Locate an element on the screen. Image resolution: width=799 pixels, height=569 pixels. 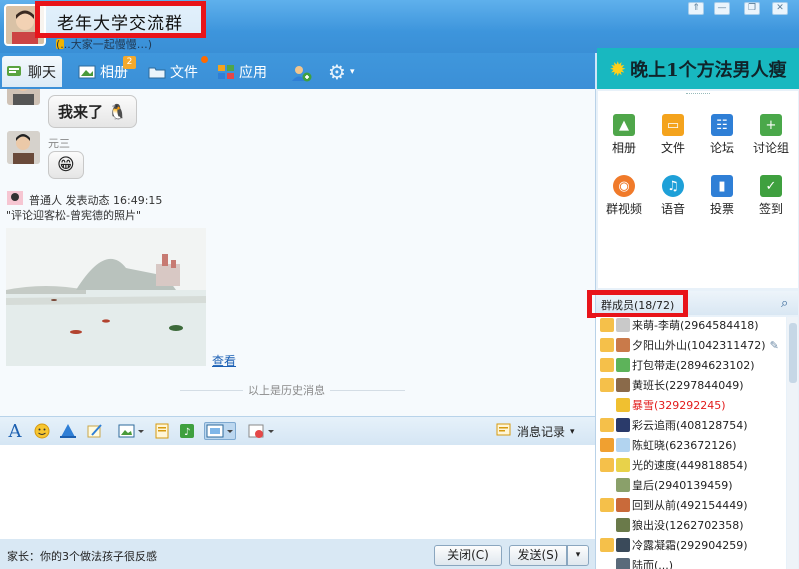
screenshot-button is located at coordinates (220, 431).